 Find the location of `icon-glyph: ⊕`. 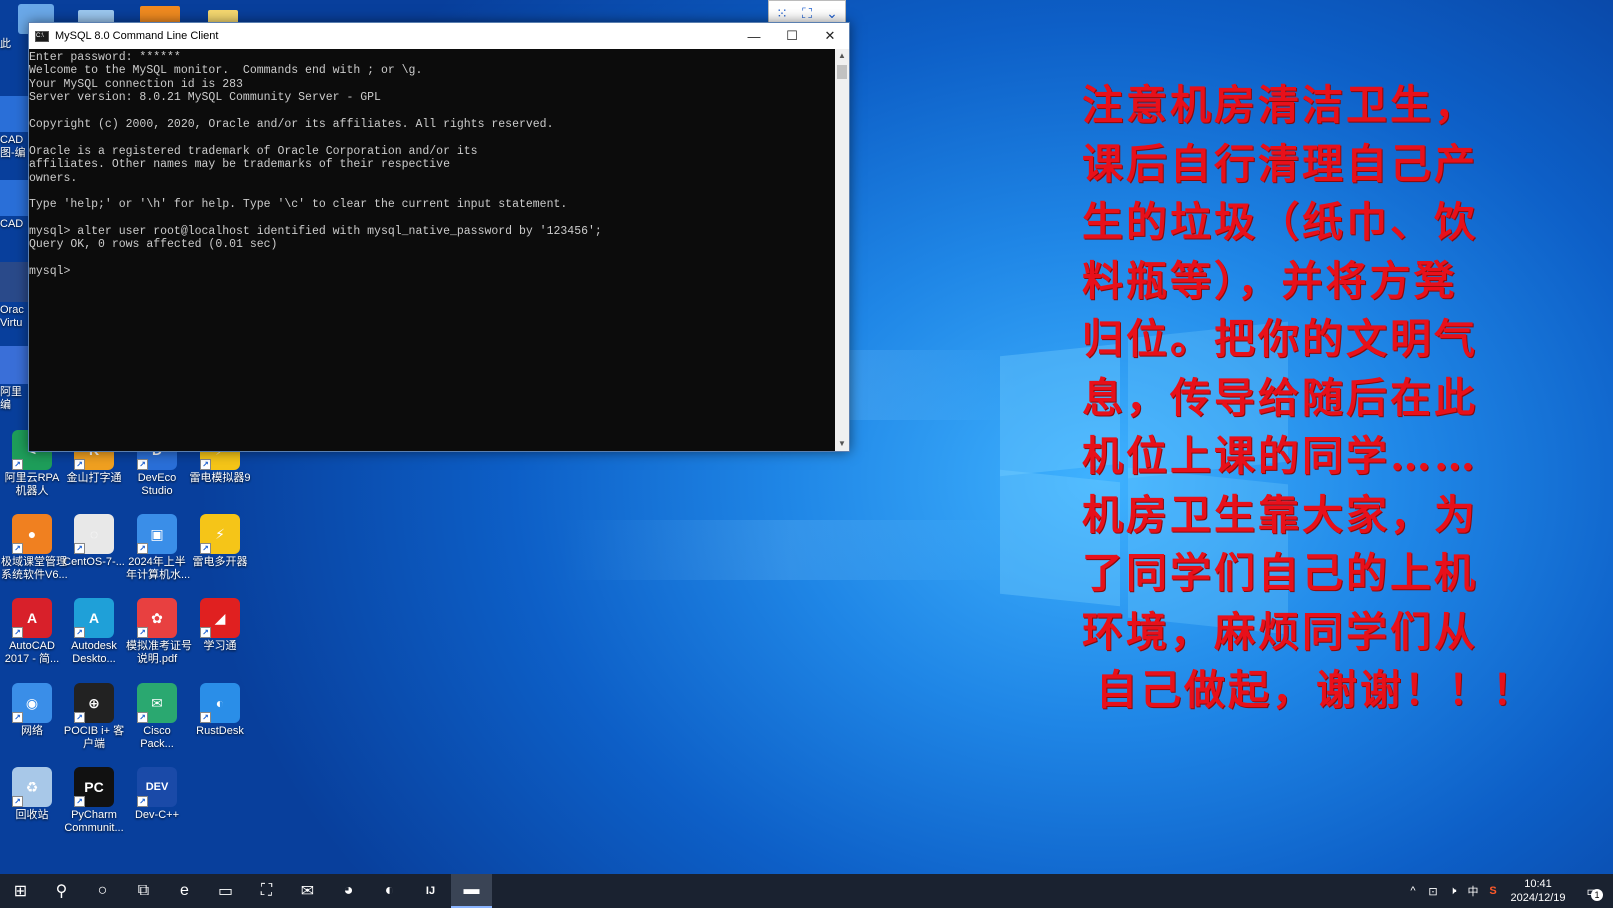

icon-glyph: ⊕ is located at coordinates (94, 702).